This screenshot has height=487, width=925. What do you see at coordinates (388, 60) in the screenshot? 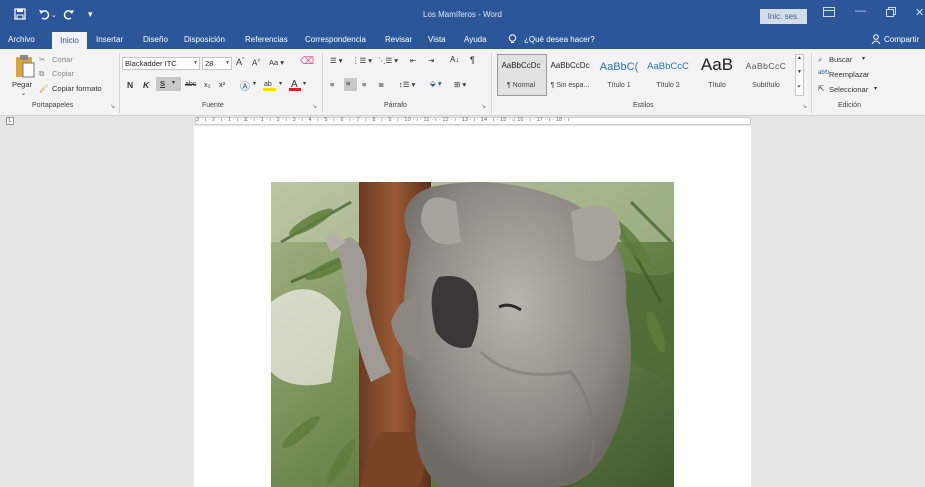
I see `multilevel-list-icon: ⋱☰ ▾` at bounding box center [388, 60].